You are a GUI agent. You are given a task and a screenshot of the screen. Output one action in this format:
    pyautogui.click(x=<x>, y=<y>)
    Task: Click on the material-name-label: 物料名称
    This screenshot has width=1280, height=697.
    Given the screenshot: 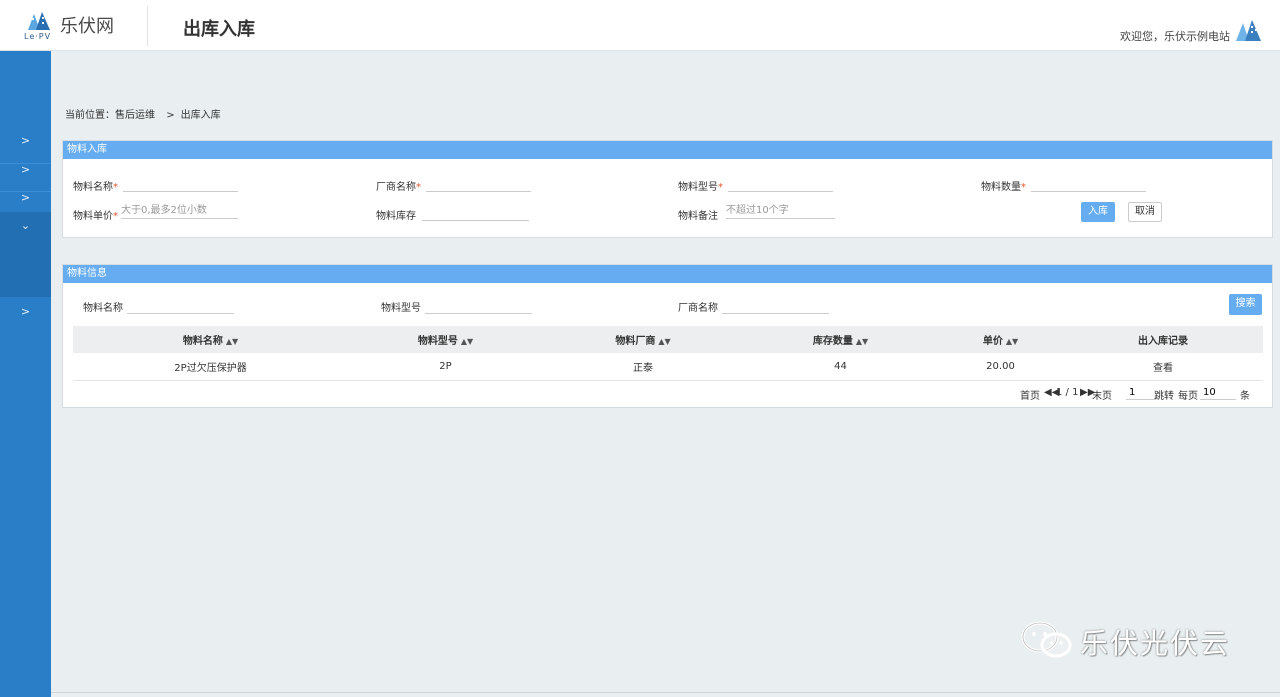 What is the action you would take?
    pyautogui.click(x=93, y=187)
    